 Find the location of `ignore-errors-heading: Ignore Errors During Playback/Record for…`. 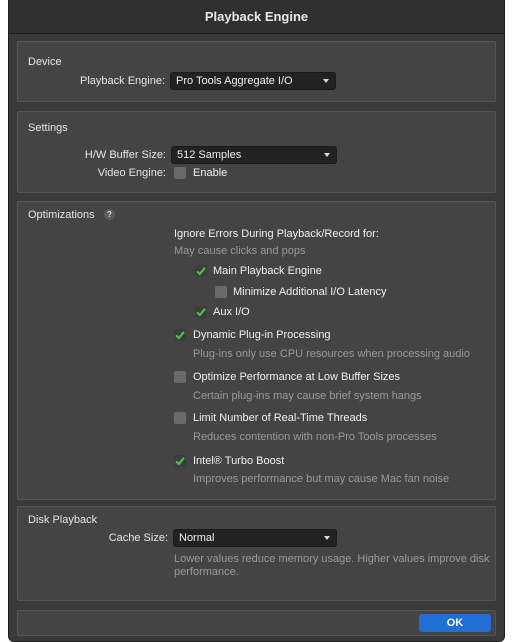

ignore-errors-heading: Ignore Errors During Playback/Record for… is located at coordinates (276, 234).